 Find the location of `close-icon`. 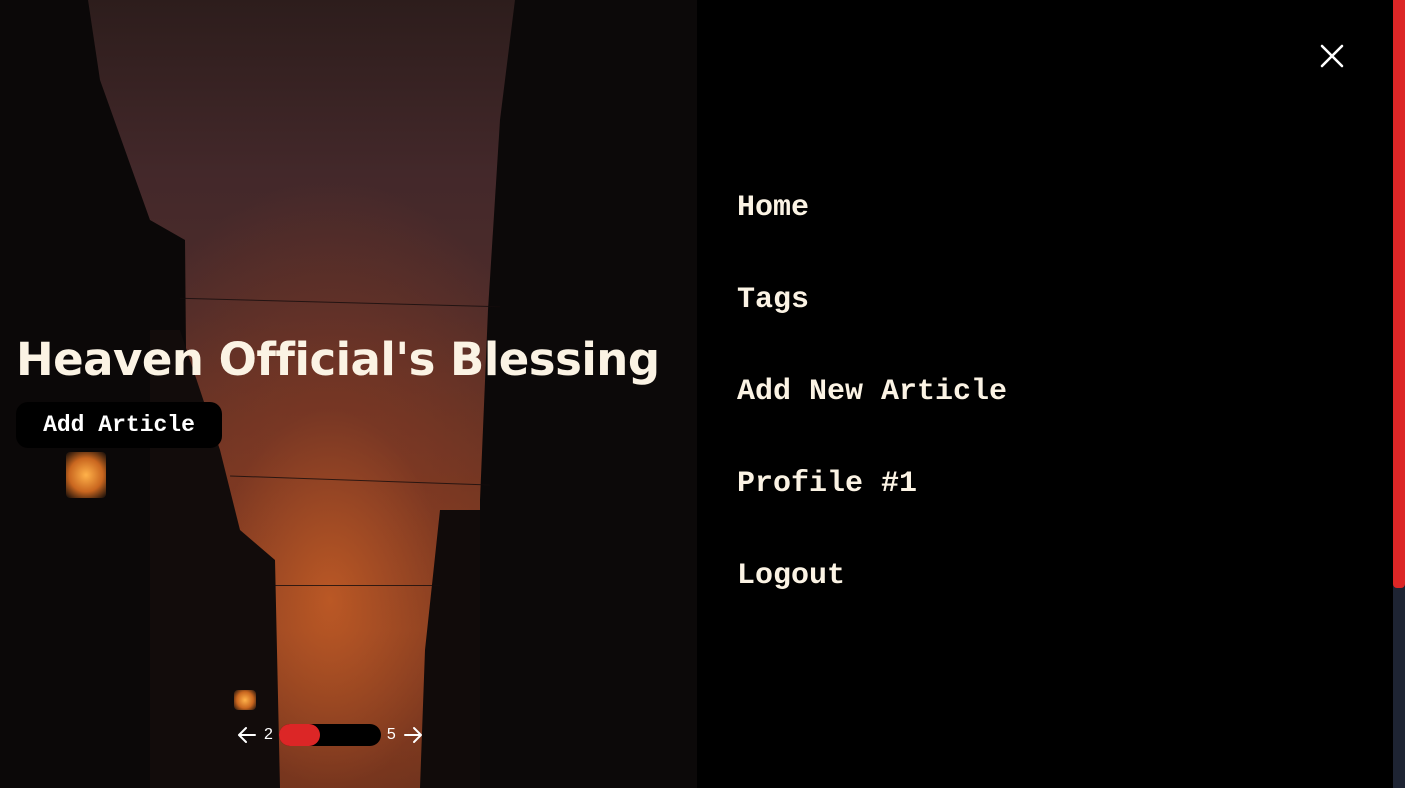

close-icon is located at coordinates (1332, 56).